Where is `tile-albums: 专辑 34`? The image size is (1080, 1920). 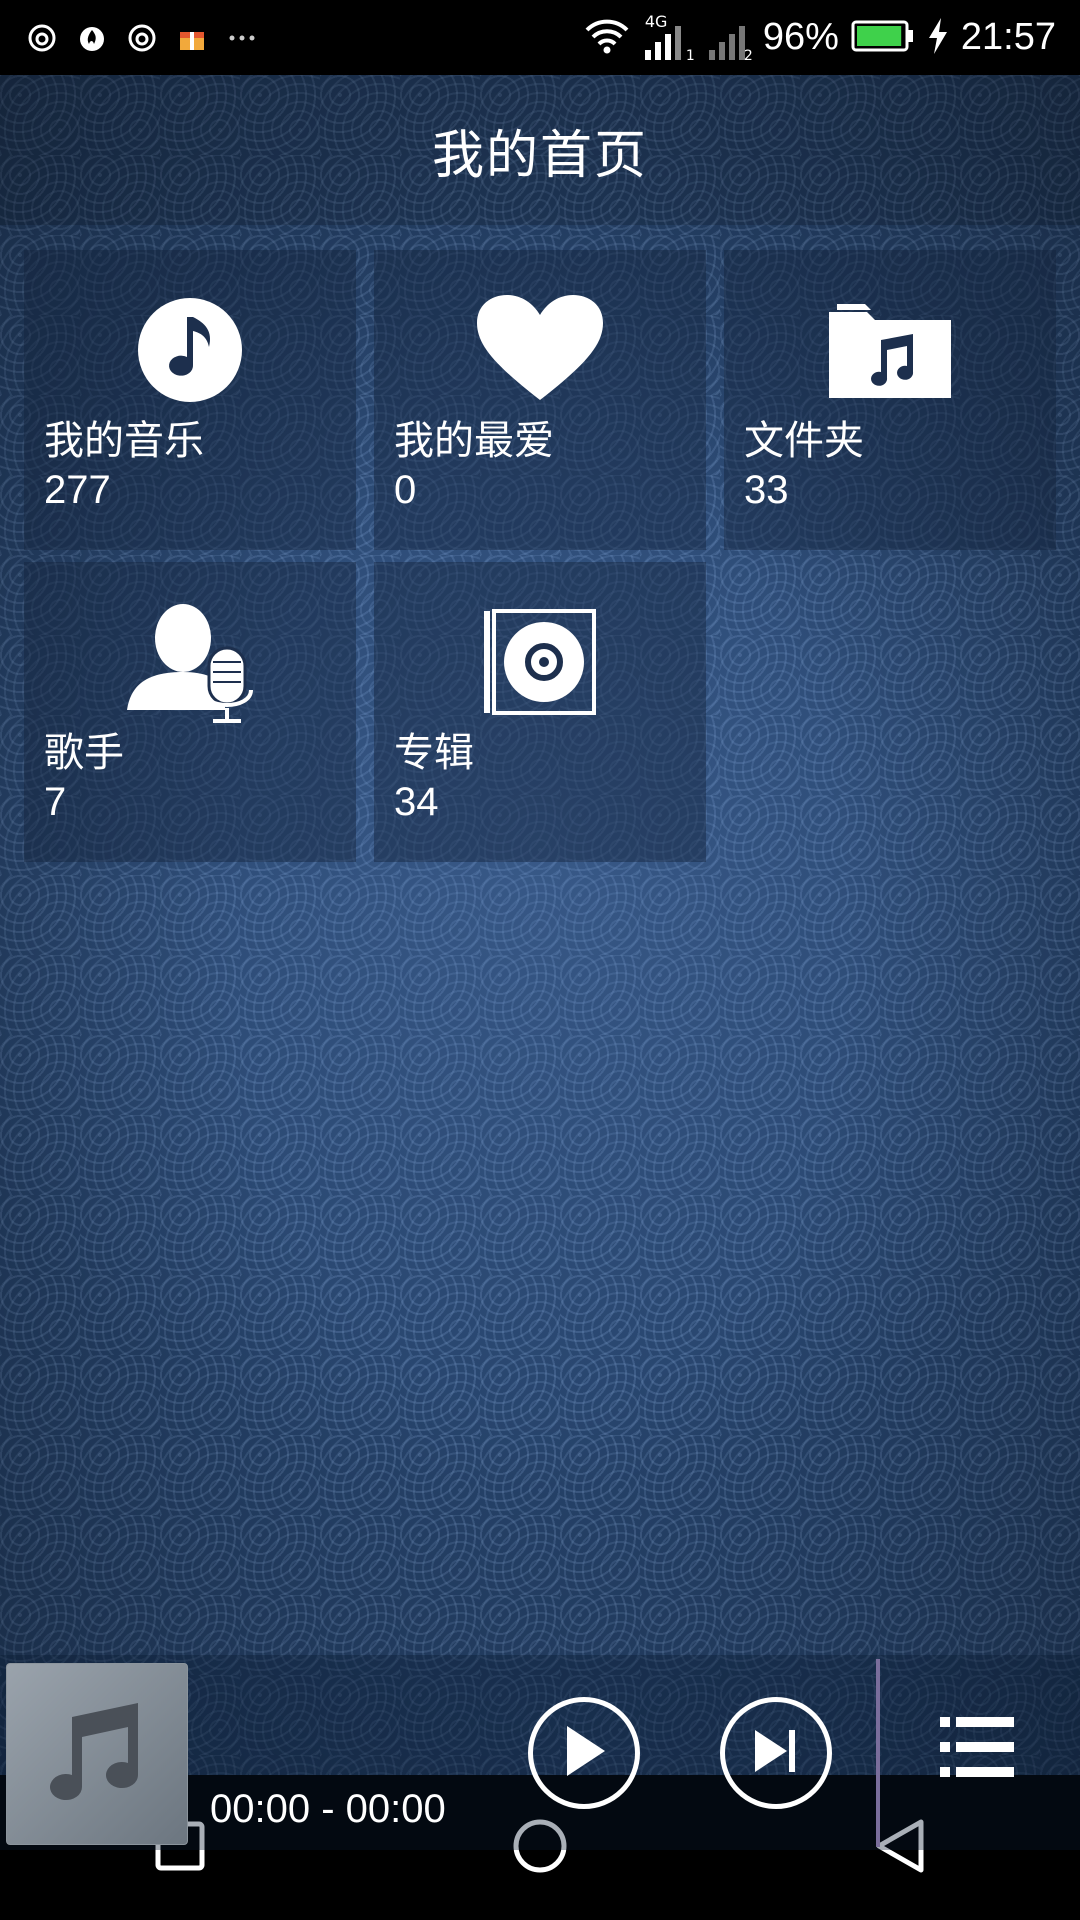 tile-albums: 专辑 34 is located at coordinates (540, 712).